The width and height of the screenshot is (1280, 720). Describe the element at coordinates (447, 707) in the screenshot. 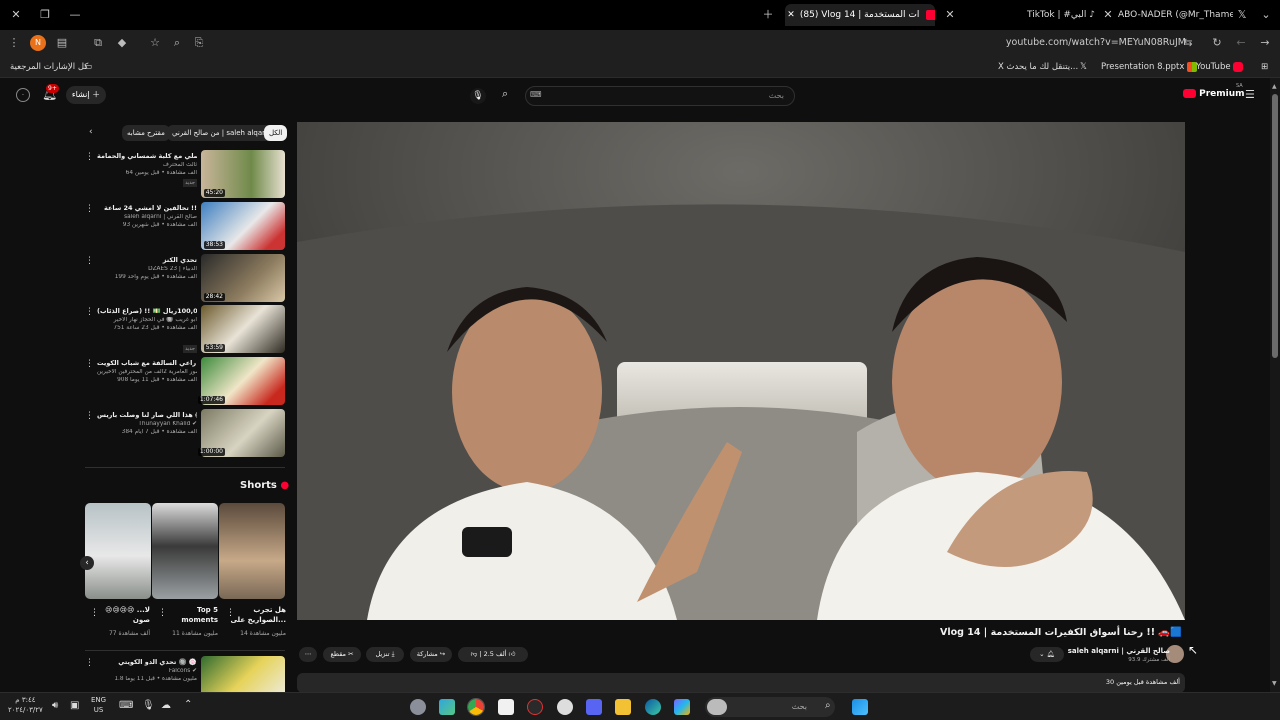

I see `edge-dev-icon` at that location.